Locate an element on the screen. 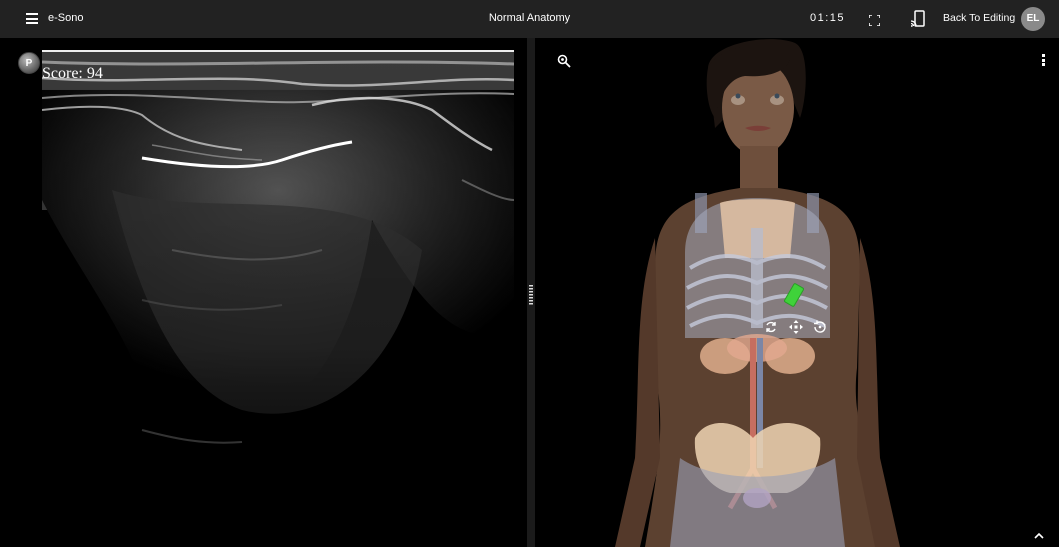  page-title: Normal Anatomy is located at coordinates (529, 18).